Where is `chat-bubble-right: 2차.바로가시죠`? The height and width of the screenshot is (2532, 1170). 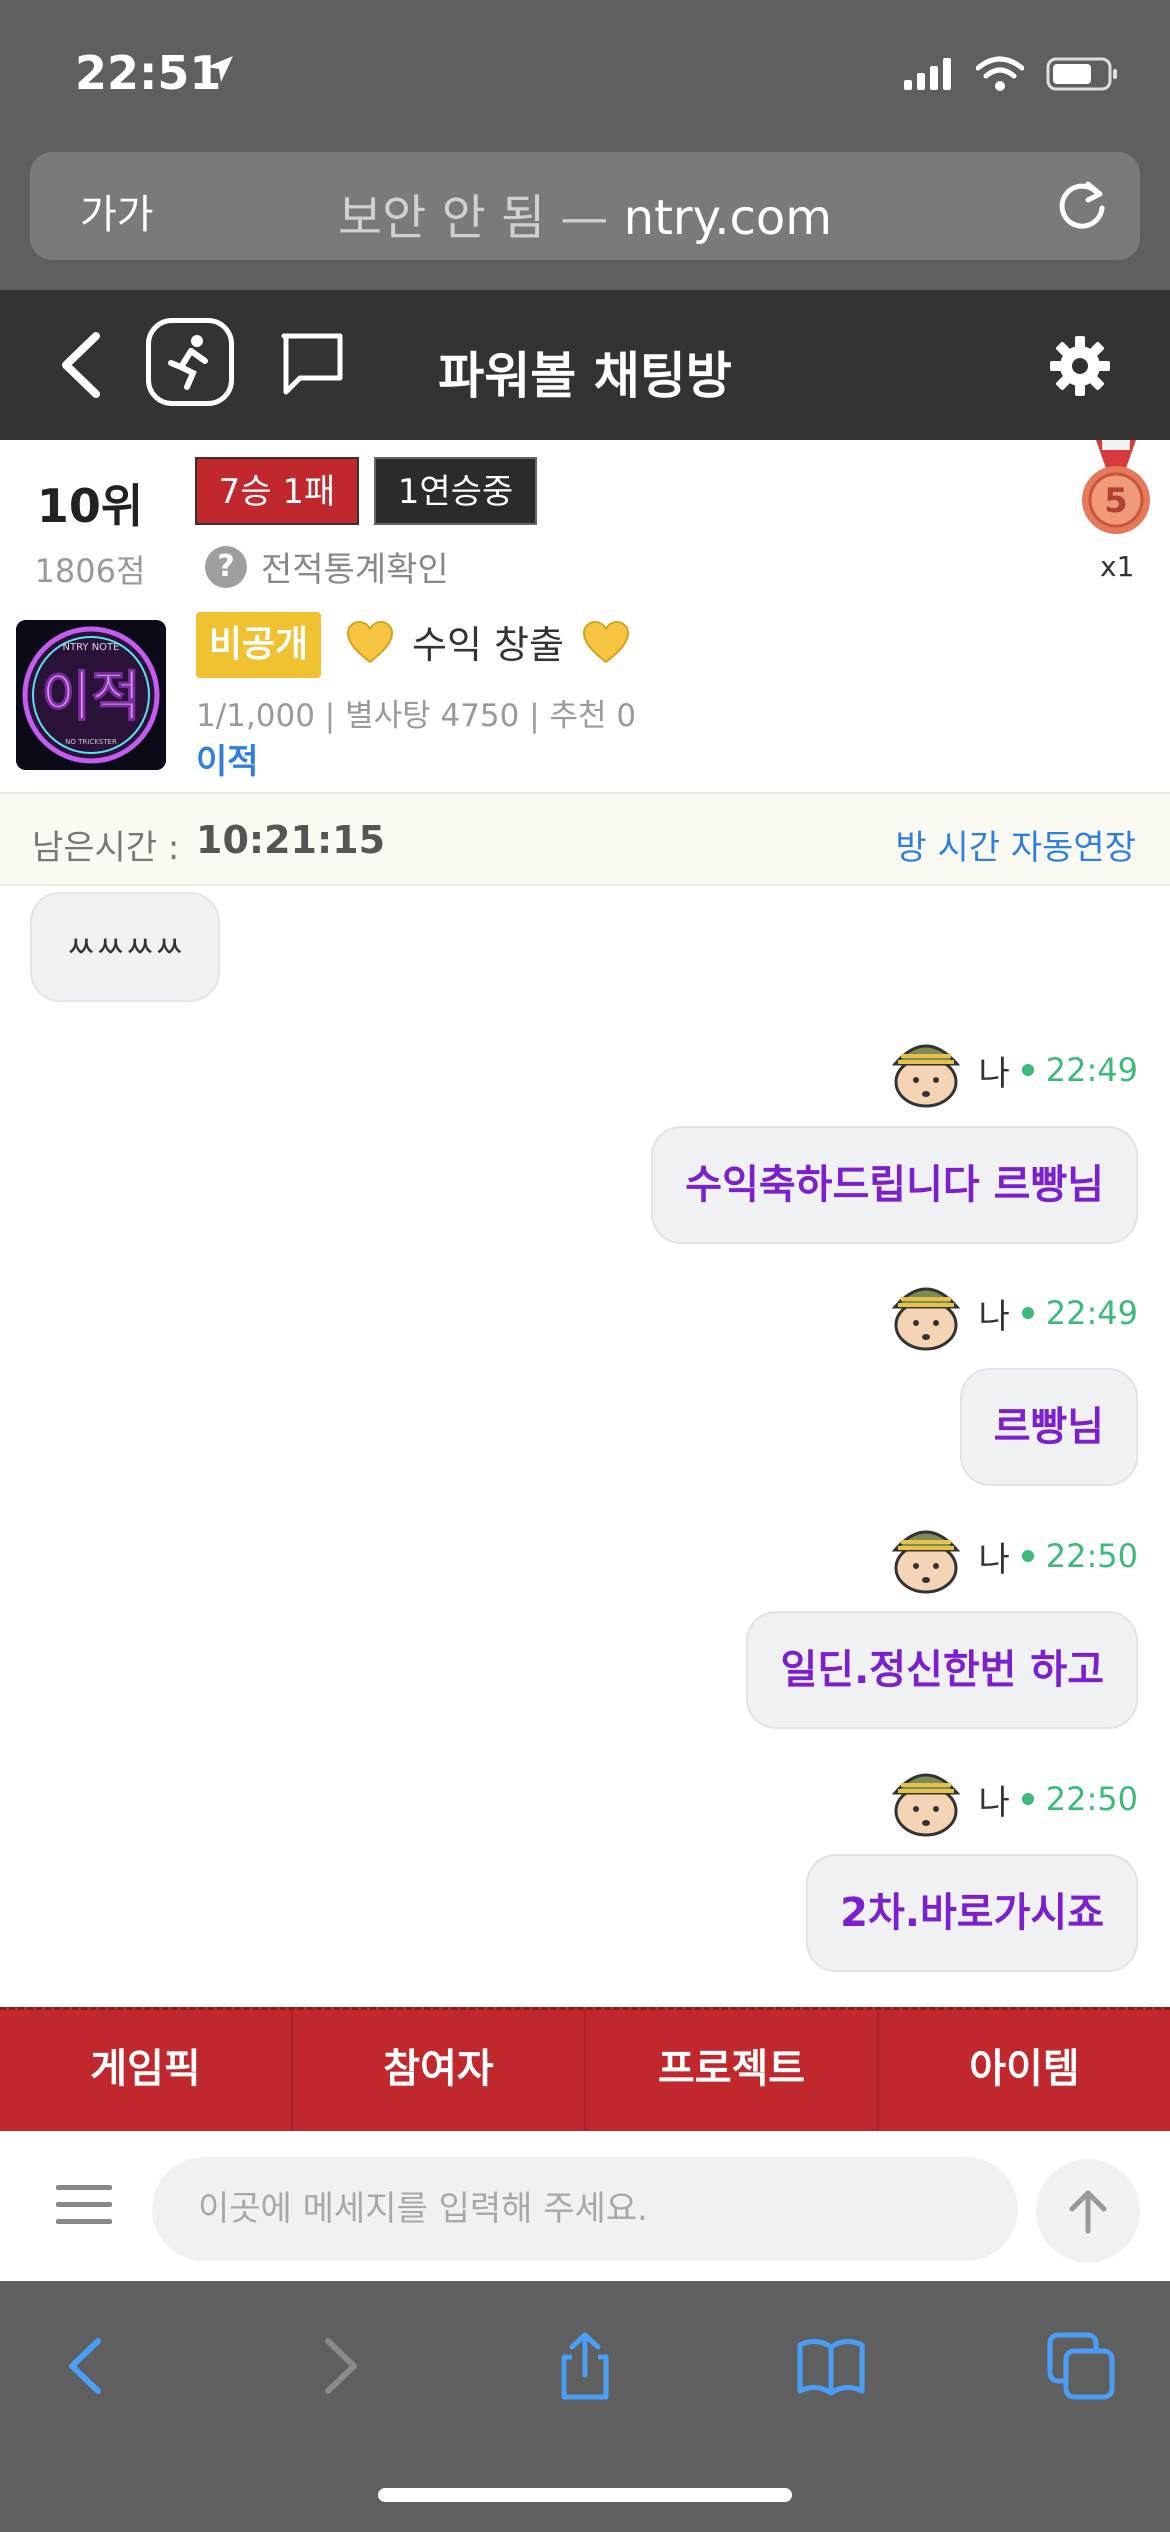 chat-bubble-right: 2차.바로가시죠 is located at coordinates (972, 1913).